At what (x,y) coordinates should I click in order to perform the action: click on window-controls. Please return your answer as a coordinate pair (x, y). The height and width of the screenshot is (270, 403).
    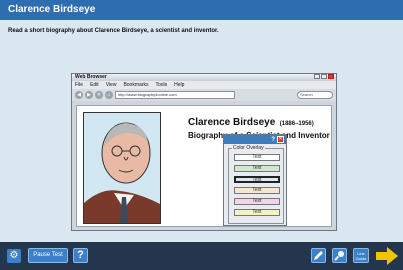
    Looking at the image, I should click on (324, 76).